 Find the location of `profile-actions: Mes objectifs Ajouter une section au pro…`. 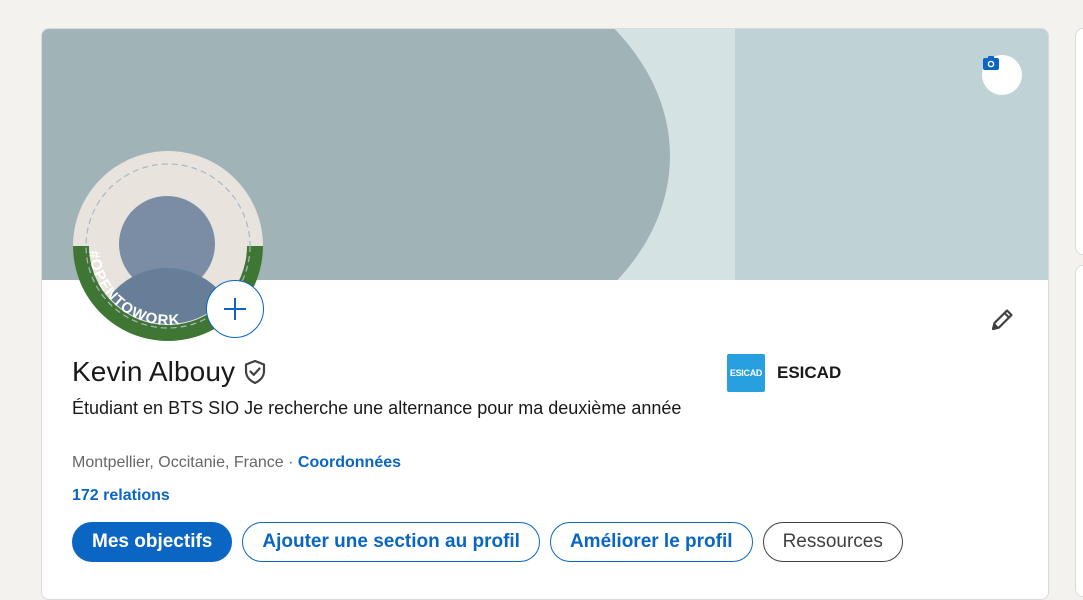

profile-actions: Mes objectifs Ajouter une section au pro… is located at coordinates (487, 542).